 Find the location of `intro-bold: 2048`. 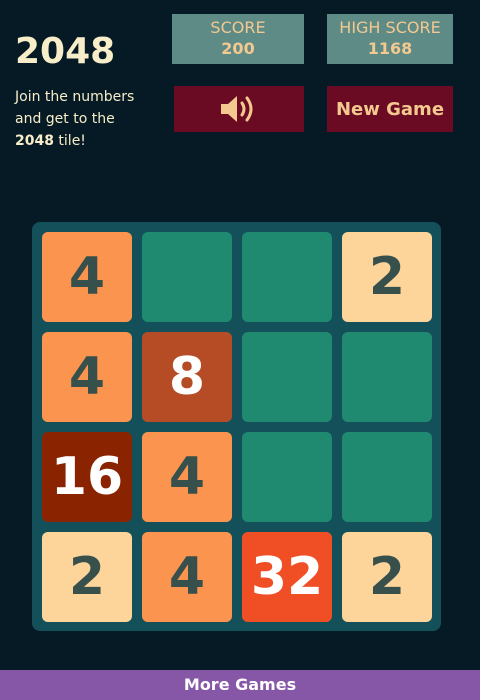

intro-bold: 2048 is located at coordinates (34, 141).